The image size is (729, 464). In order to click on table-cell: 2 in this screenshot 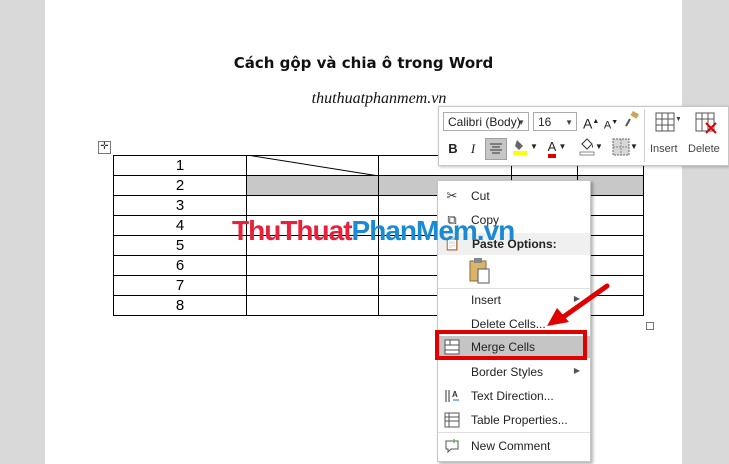, I will do `click(180, 185)`.